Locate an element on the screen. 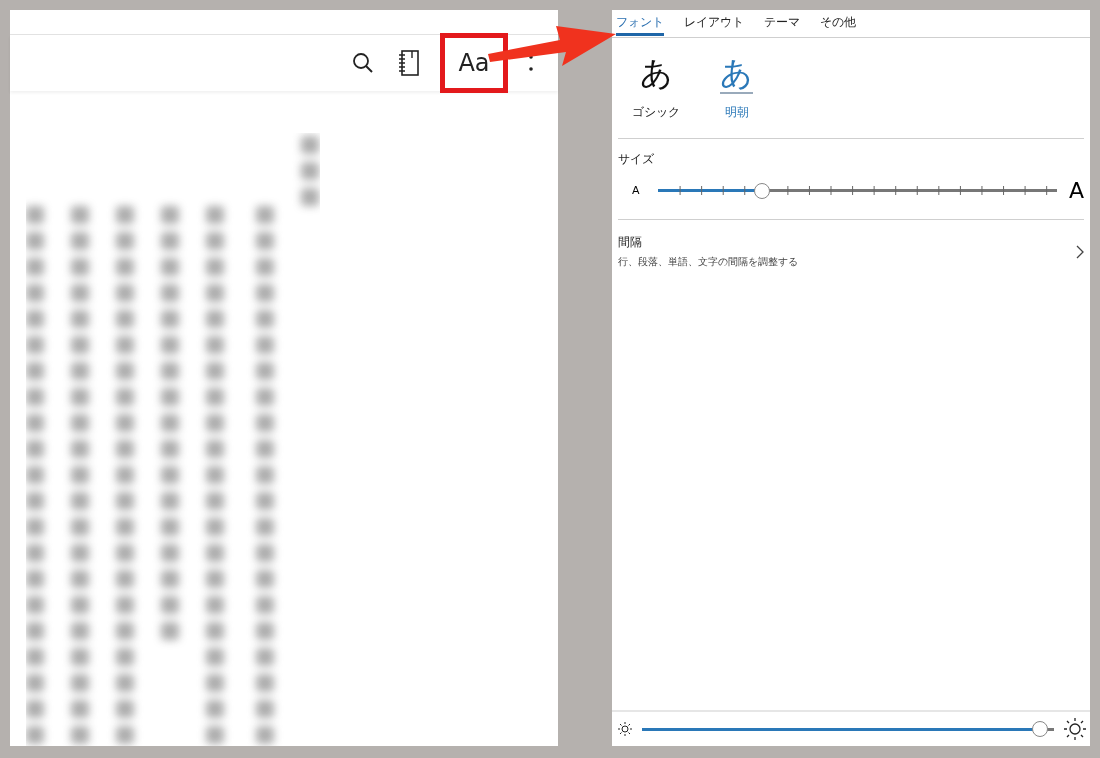  font-option: あ ゴシック is located at coordinates (656, 96).